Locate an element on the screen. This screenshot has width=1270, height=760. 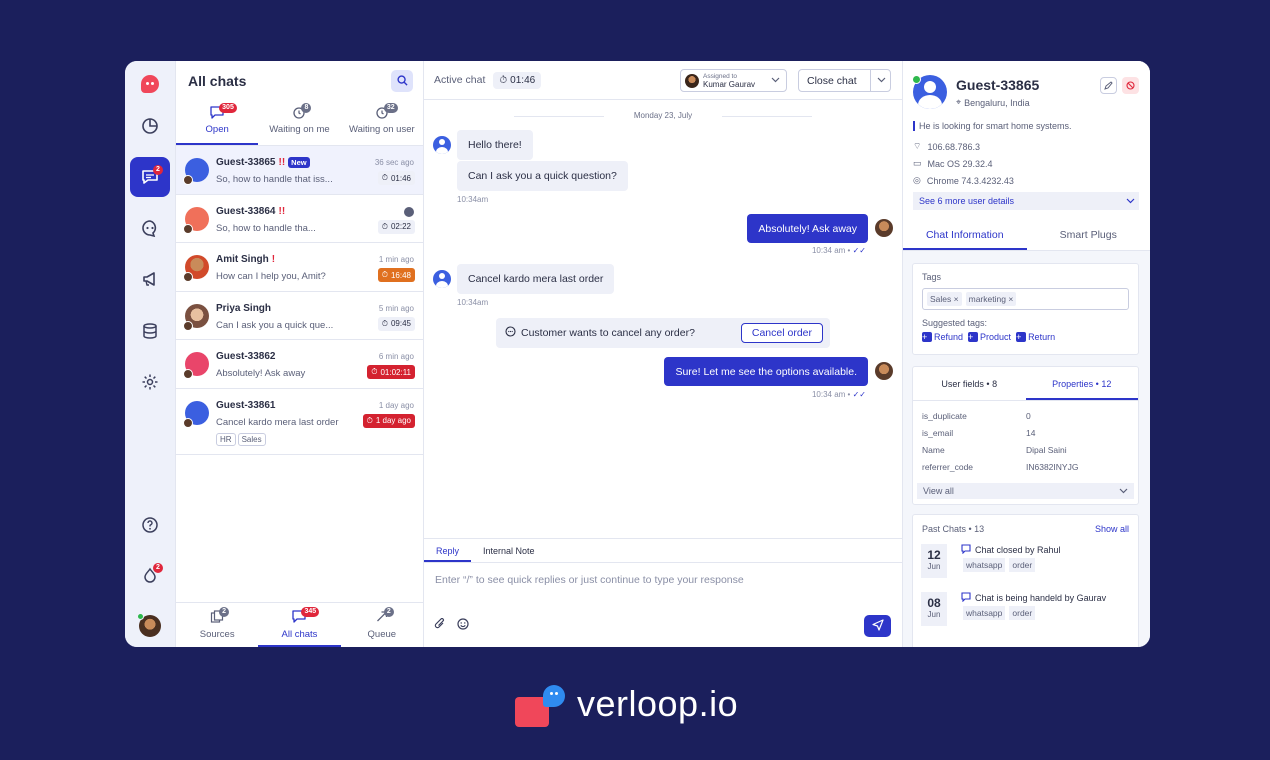
date-separator: Monday 23, July is located at coordinates (663, 115).